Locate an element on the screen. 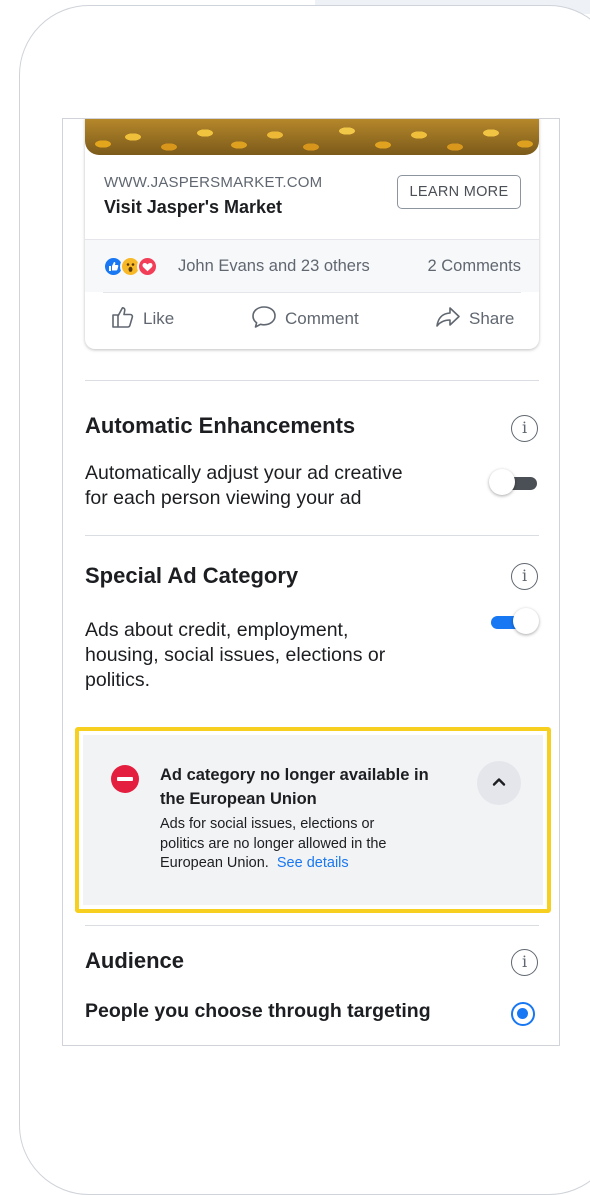 The width and height of the screenshot is (590, 1195). reactions-row: John Evans and 23 others 2 Comments is located at coordinates (312, 266).